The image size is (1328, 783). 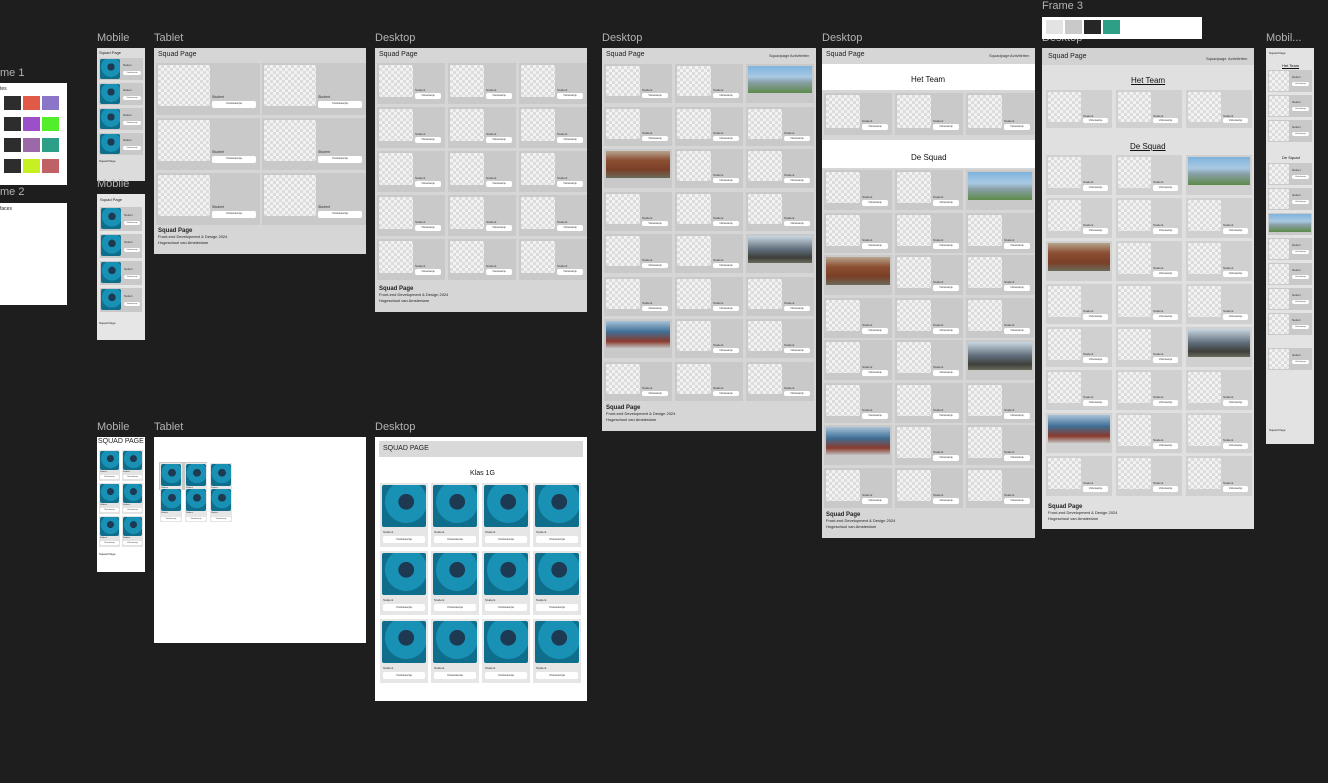 What do you see at coordinates (1122, 28) in the screenshot?
I see `frame3-colors` at bounding box center [1122, 28].